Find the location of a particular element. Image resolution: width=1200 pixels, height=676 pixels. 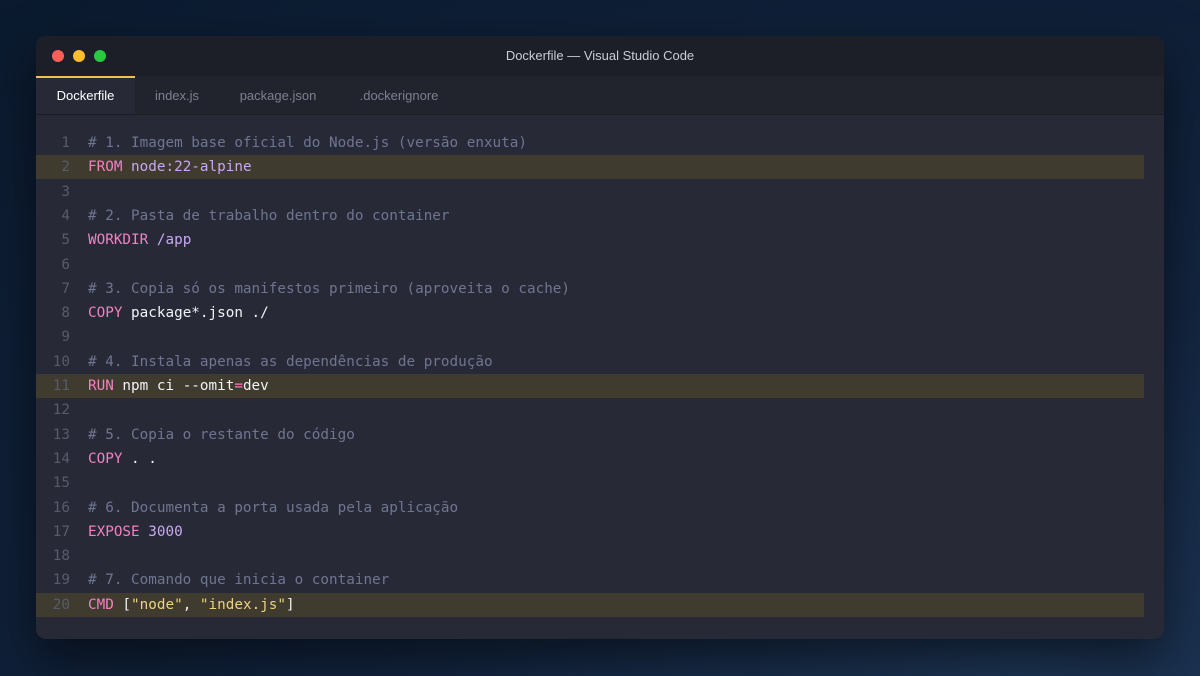

line-number: 6 is located at coordinates (65, 264).